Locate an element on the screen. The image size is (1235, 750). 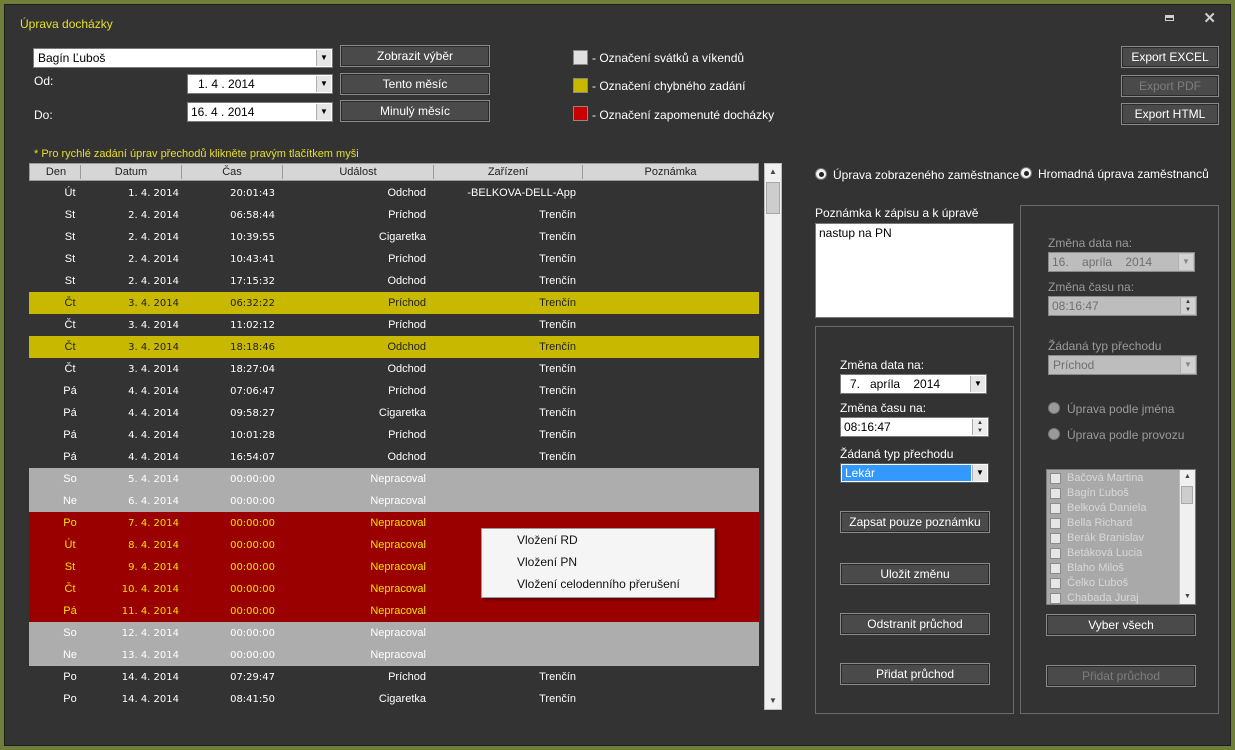
bulk-edit-radio is located at coordinates (1026, 173).